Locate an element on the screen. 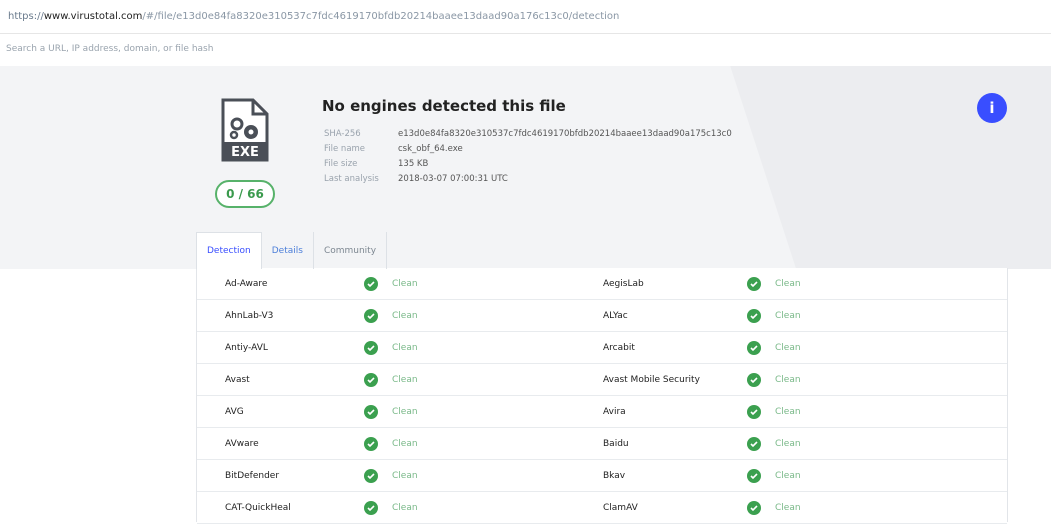  tab-community: Community is located at coordinates (351, 250).